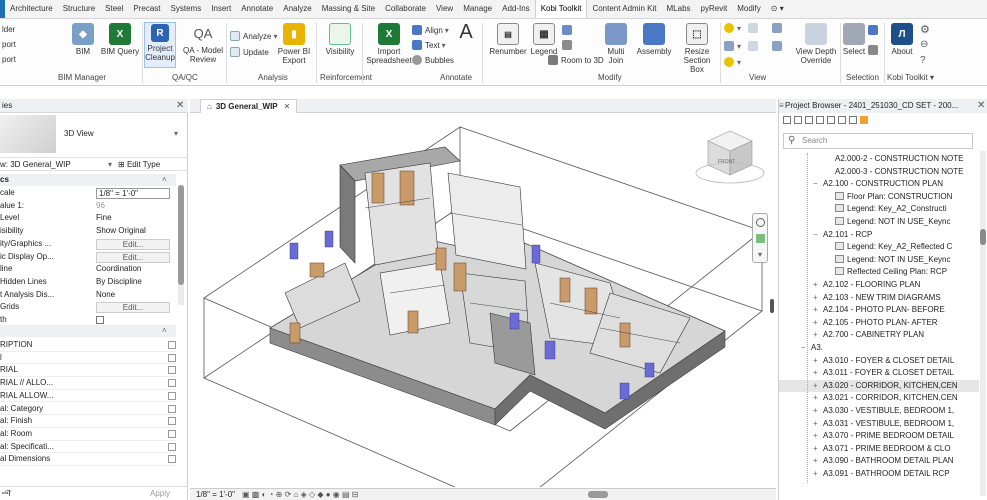  Describe the element at coordinates (176, 133) in the screenshot. I see `type-dropdown-icon: ▾` at that location.